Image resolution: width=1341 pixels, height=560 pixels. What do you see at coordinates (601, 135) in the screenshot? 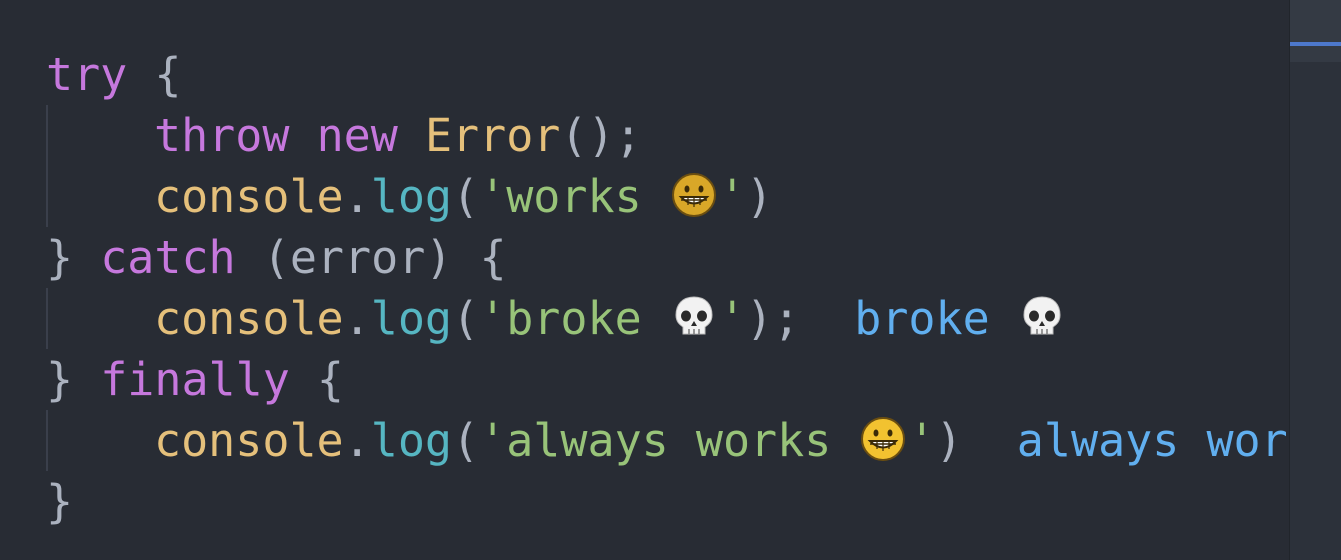
I see `call-punctuation: ();` at bounding box center [601, 135].